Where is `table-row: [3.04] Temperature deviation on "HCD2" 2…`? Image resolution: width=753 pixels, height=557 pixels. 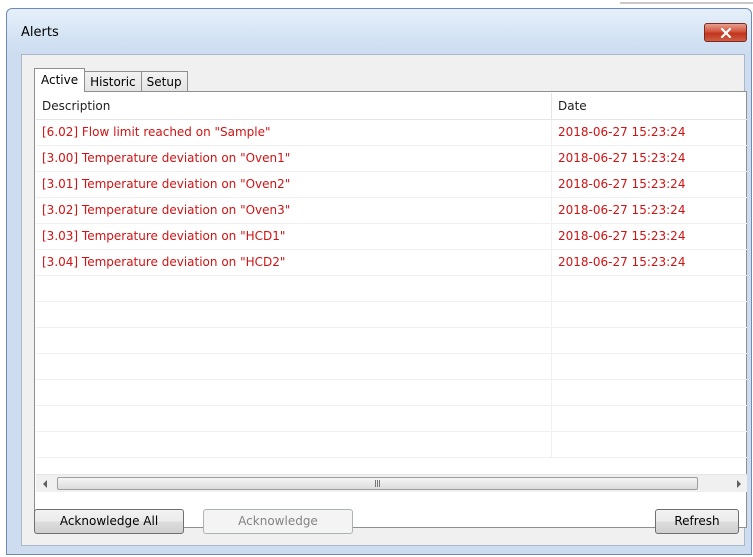
table-row: [3.04] Temperature deviation on "HCD2" 2… is located at coordinates (391, 263).